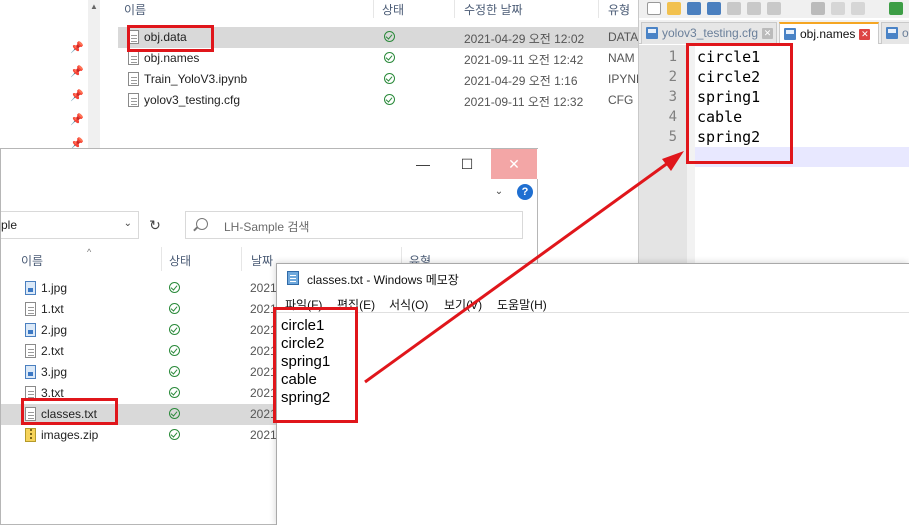 This screenshot has height=525, width=909. Describe the element at coordinates (525, 192) in the screenshot. I see `help-button: ?` at that location.